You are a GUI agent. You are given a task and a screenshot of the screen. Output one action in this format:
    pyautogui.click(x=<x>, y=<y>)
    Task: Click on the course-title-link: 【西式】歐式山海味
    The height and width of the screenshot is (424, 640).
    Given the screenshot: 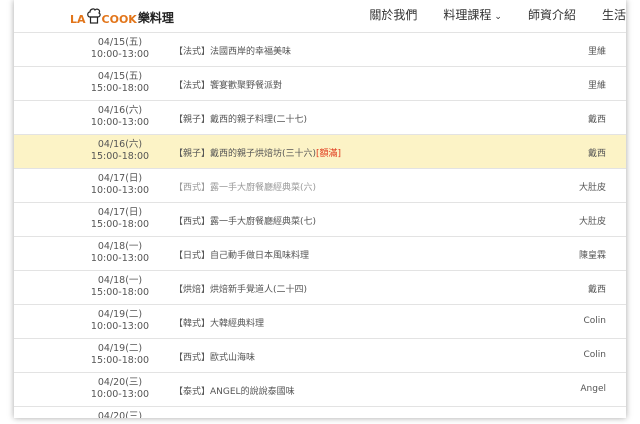 What is the action you would take?
    pyautogui.click(x=214, y=356)
    